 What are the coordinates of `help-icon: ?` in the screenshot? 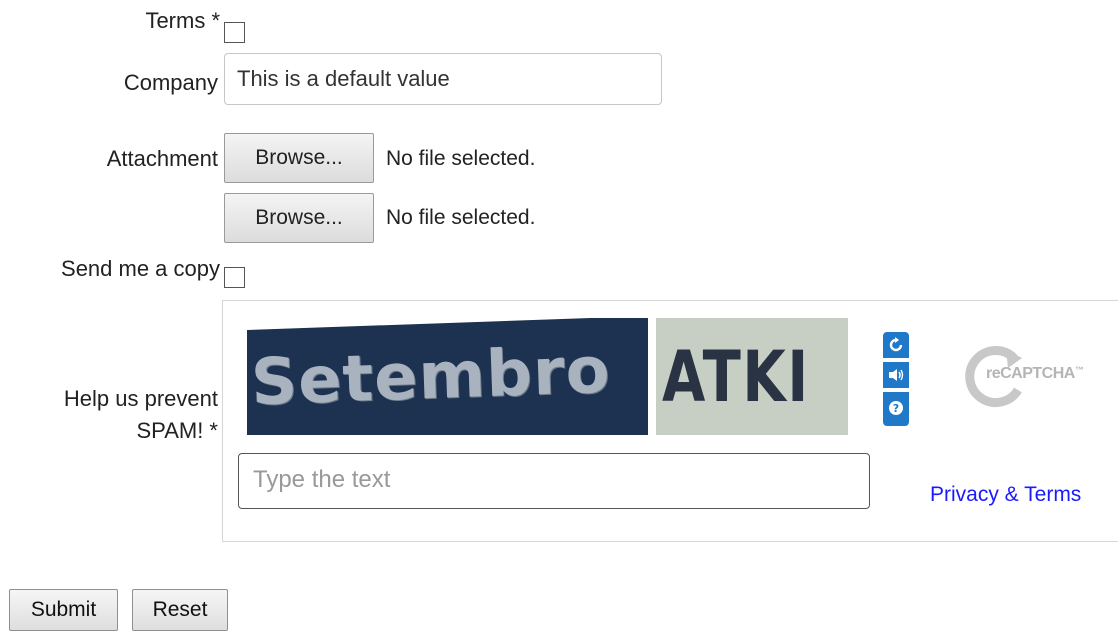 It's located at (896, 409).